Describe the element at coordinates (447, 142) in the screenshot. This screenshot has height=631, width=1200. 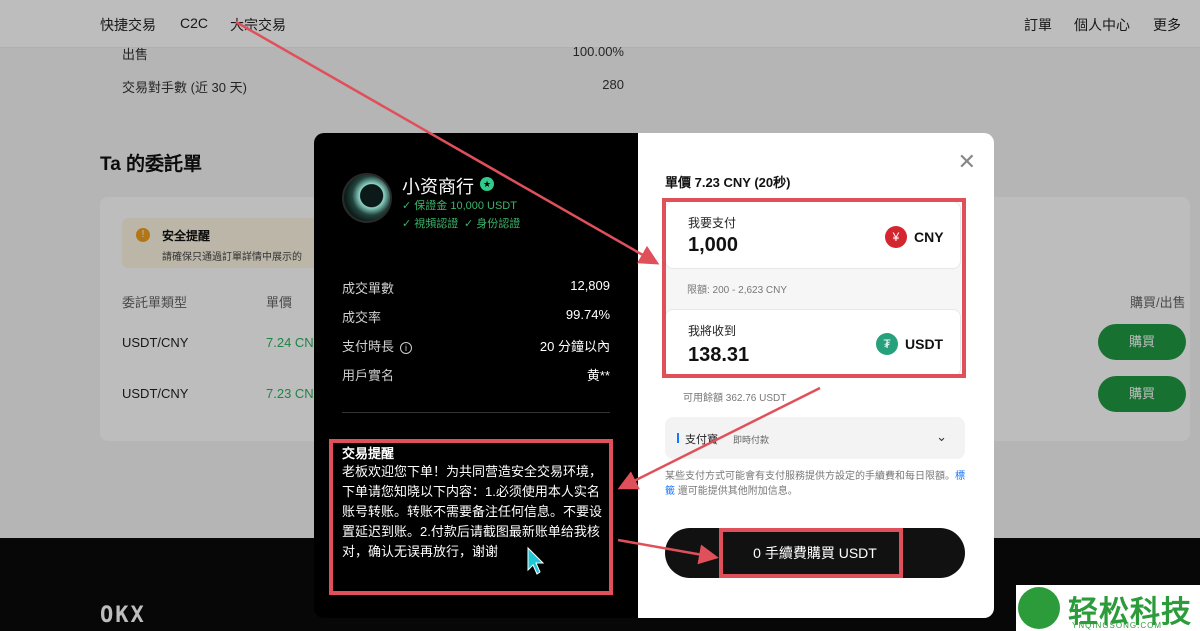
I see `arrow-to-amount` at that location.